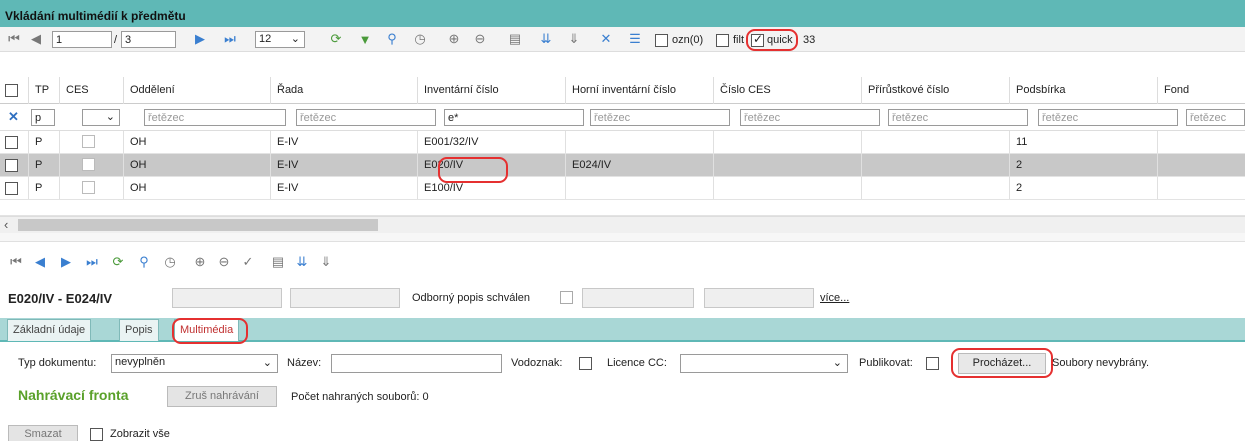 This screenshot has height=441, width=1245. Describe the element at coordinates (11, 90) in the screenshot. I see `select-all-checkbox` at that location.